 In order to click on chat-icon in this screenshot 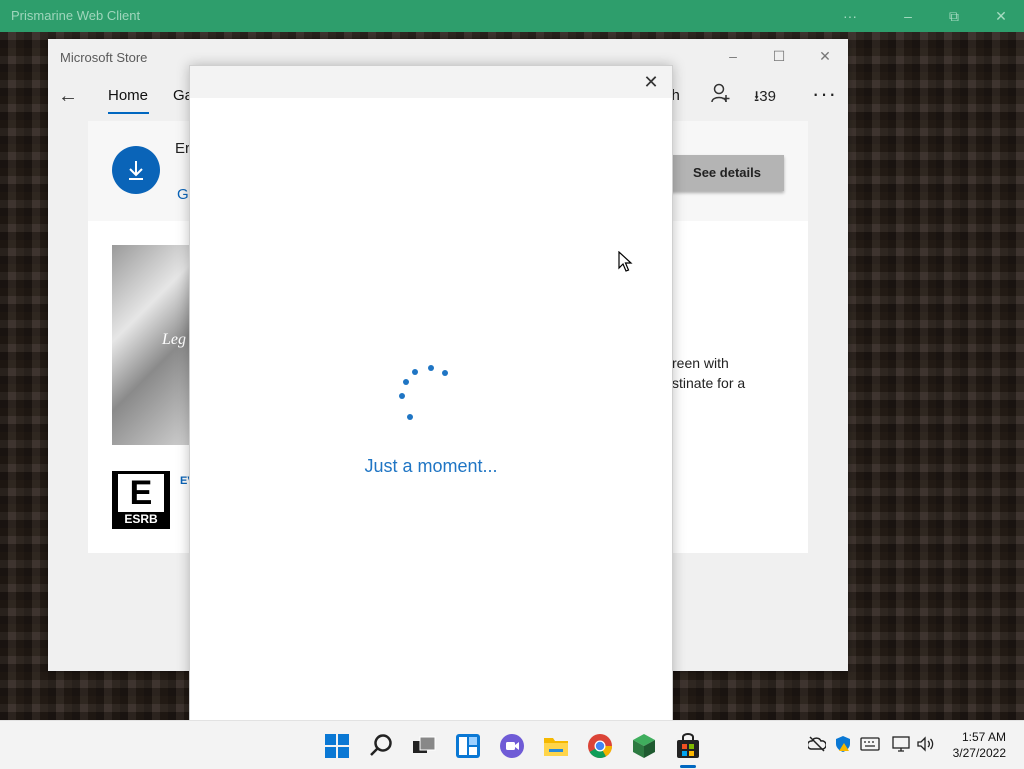, I will do `click(512, 746)`.